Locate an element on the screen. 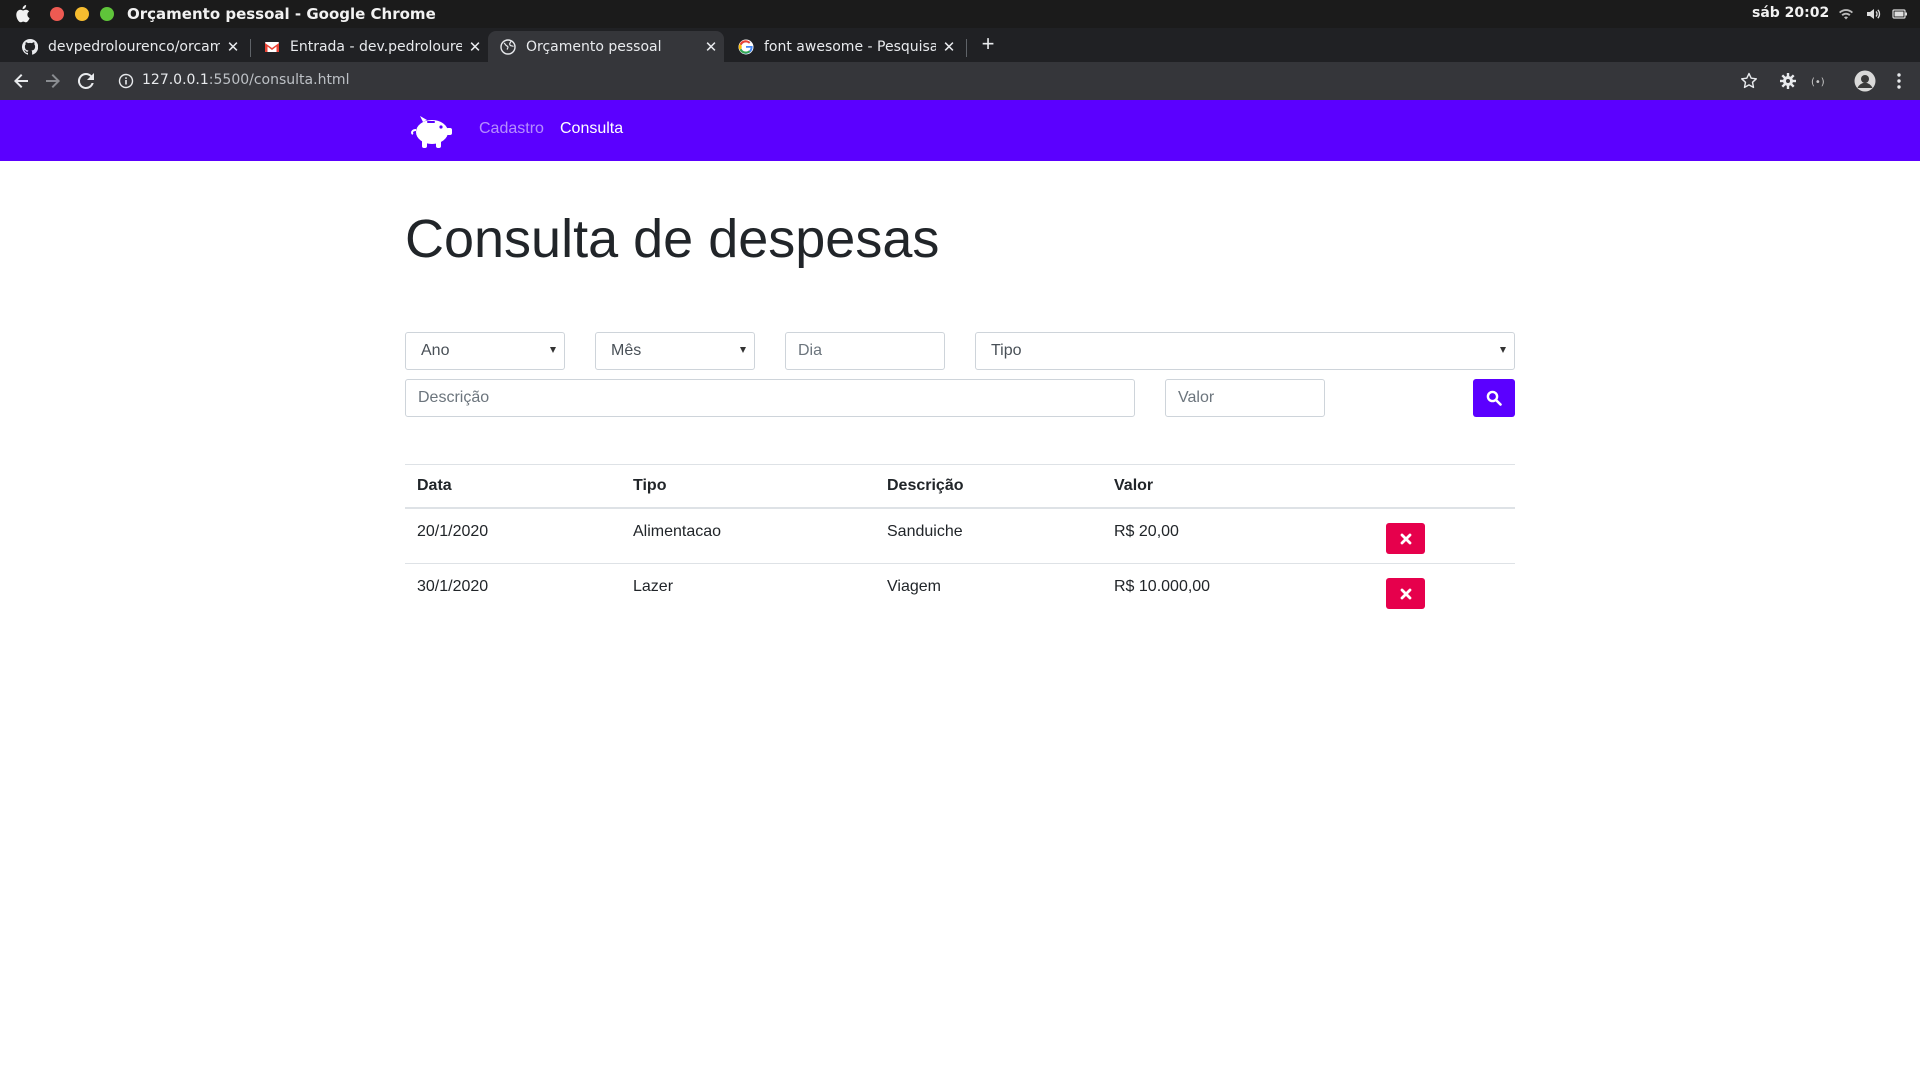  tab-label: Entrada - dev.pedrolourenco is located at coordinates (376, 46).